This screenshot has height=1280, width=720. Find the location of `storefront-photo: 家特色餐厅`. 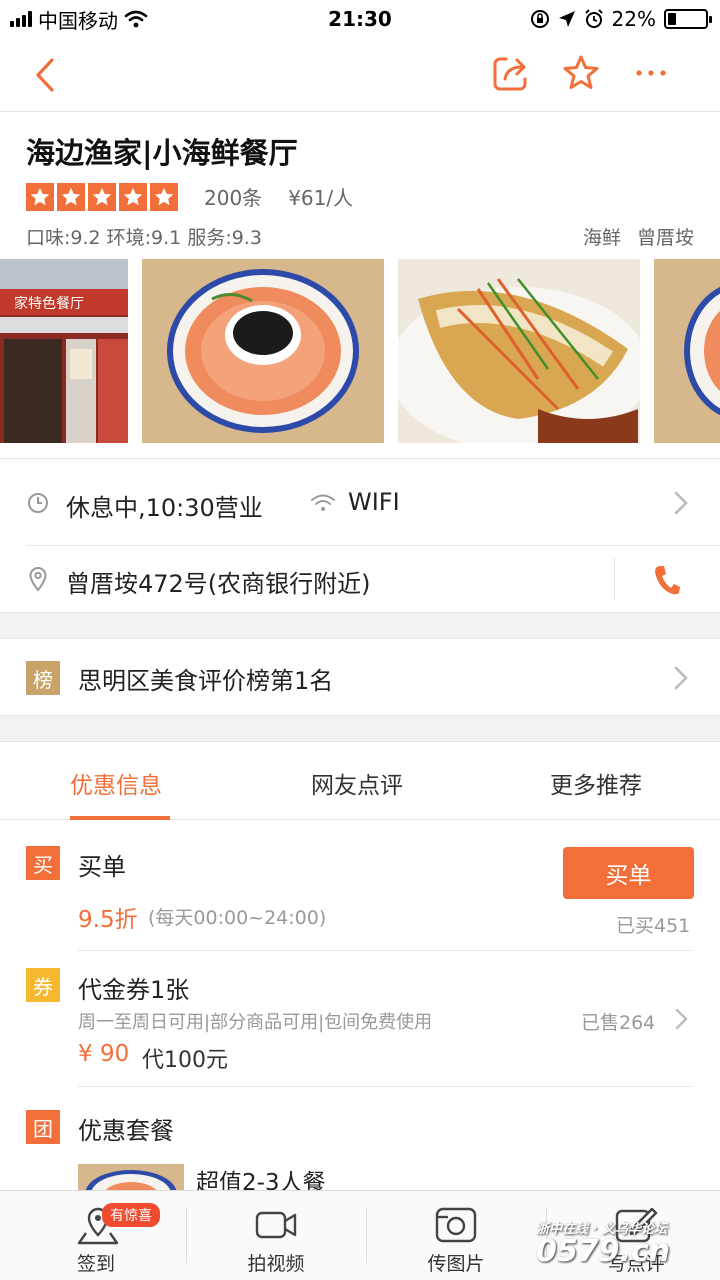

storefront-photo: 家特色餐厅 is located at coordinates (64, 351).